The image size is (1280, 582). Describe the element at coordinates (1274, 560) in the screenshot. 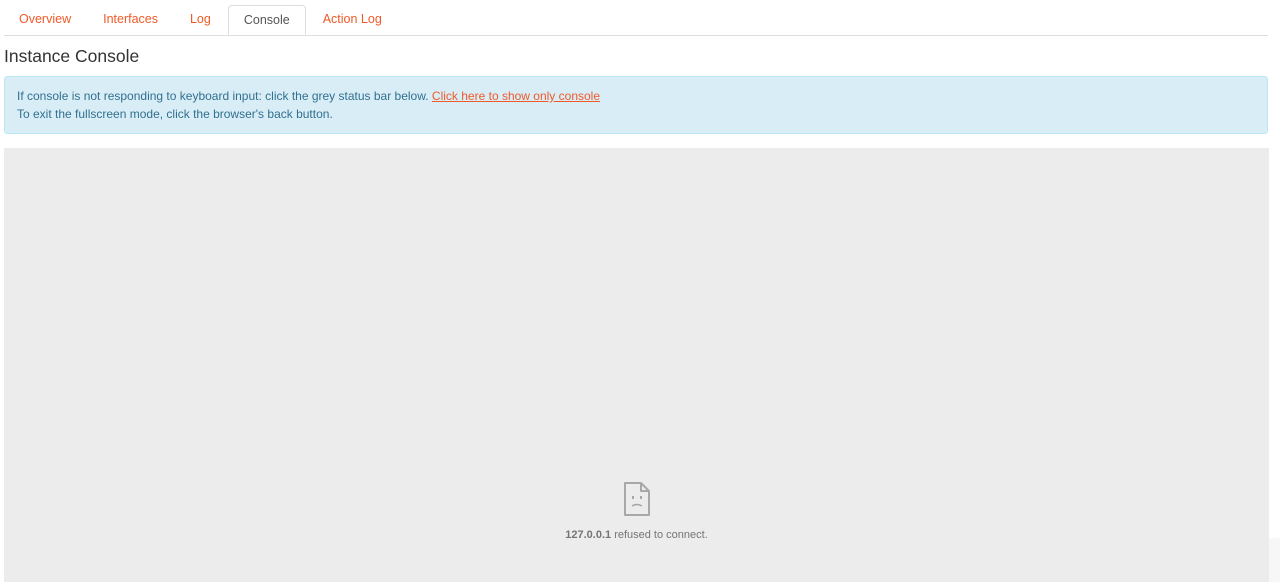

I see `page-edge-strip` at that location.